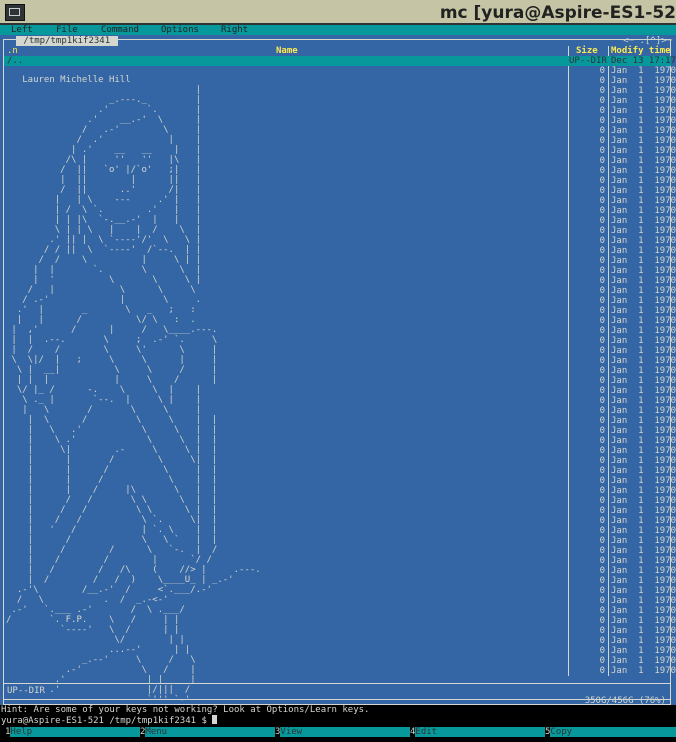  I want to click on panel-path: /tmp/tmp1kif2341, so click(67, 41).